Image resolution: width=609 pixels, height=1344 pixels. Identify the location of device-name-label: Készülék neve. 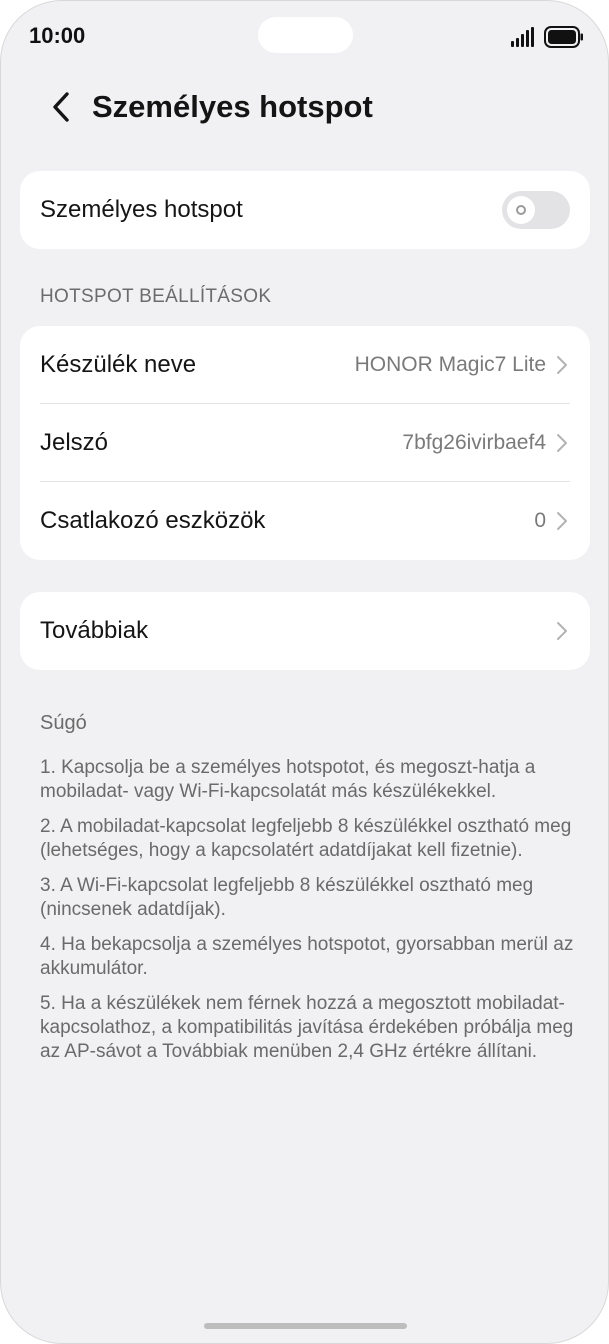
(118, 364).